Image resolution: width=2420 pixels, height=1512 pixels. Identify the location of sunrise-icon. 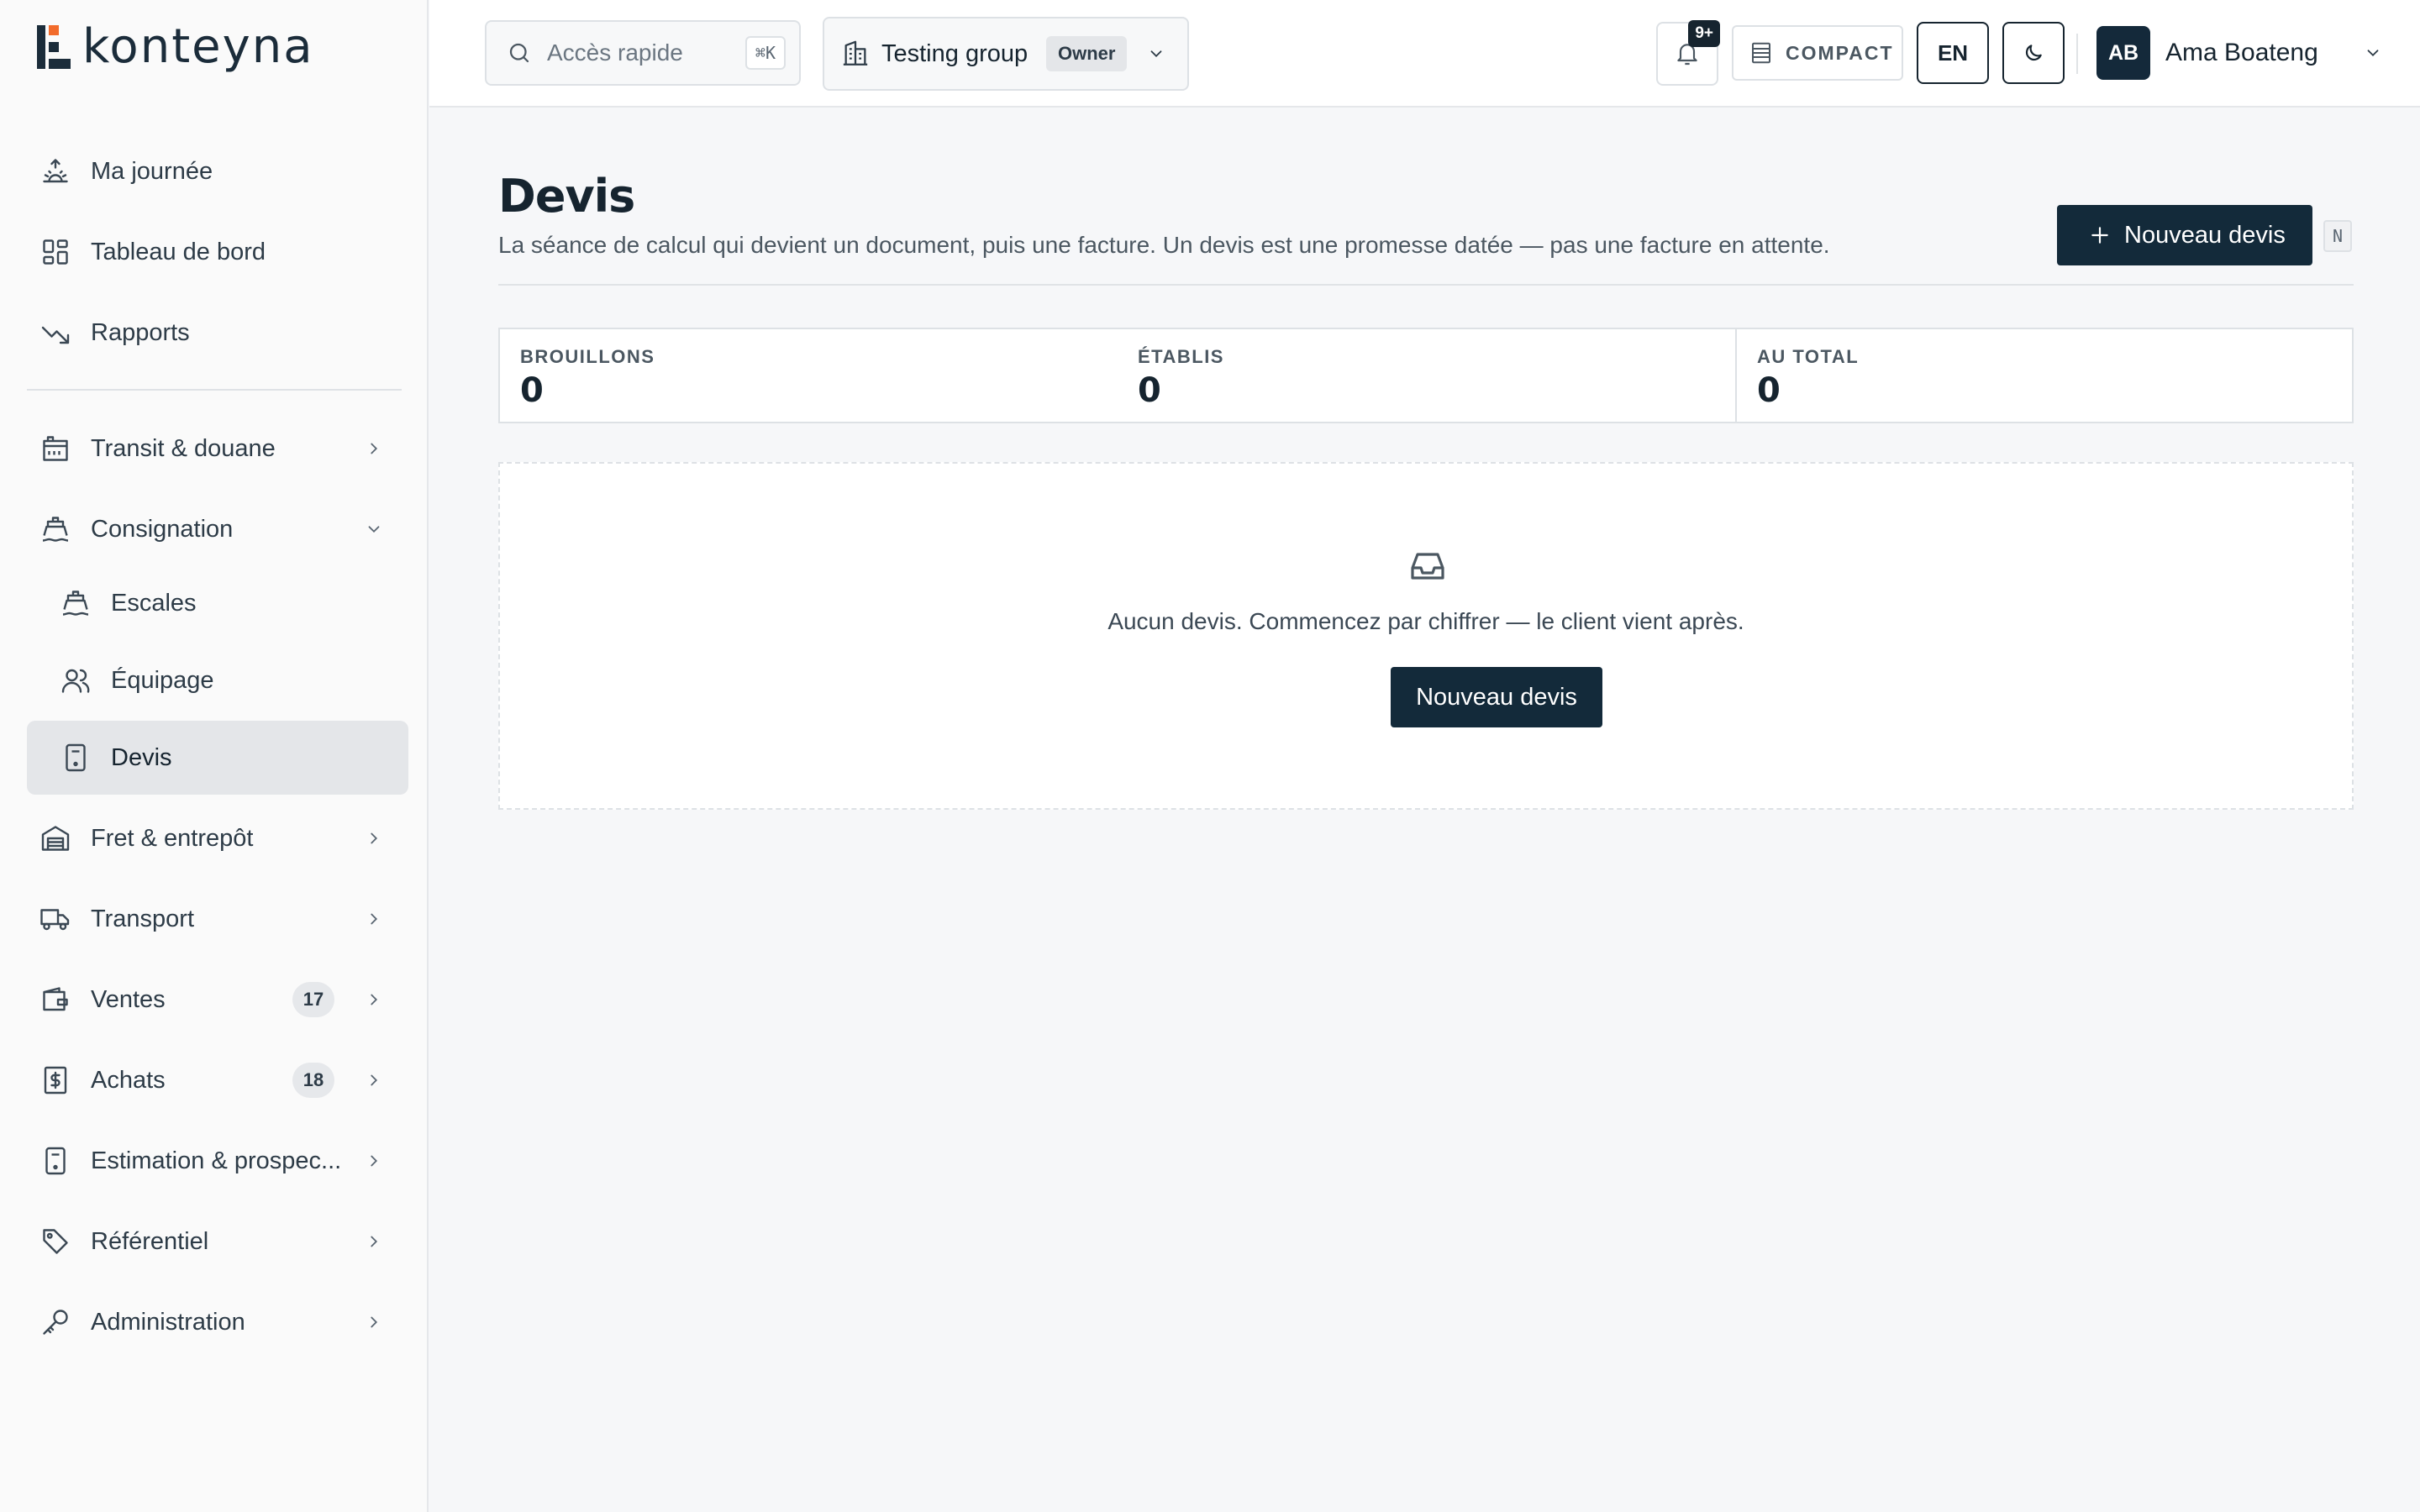
(55, 171).